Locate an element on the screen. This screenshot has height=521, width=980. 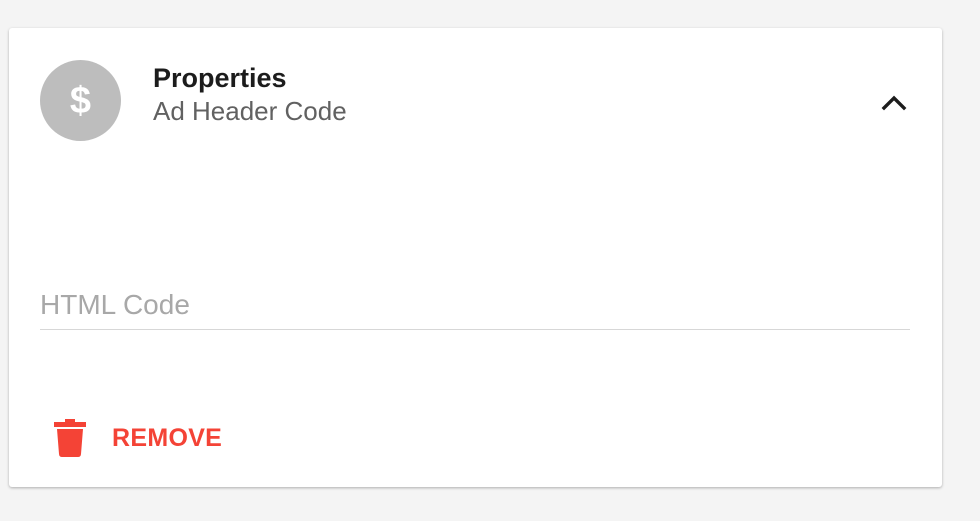
html-code-input is located at coordinates (475, 305).